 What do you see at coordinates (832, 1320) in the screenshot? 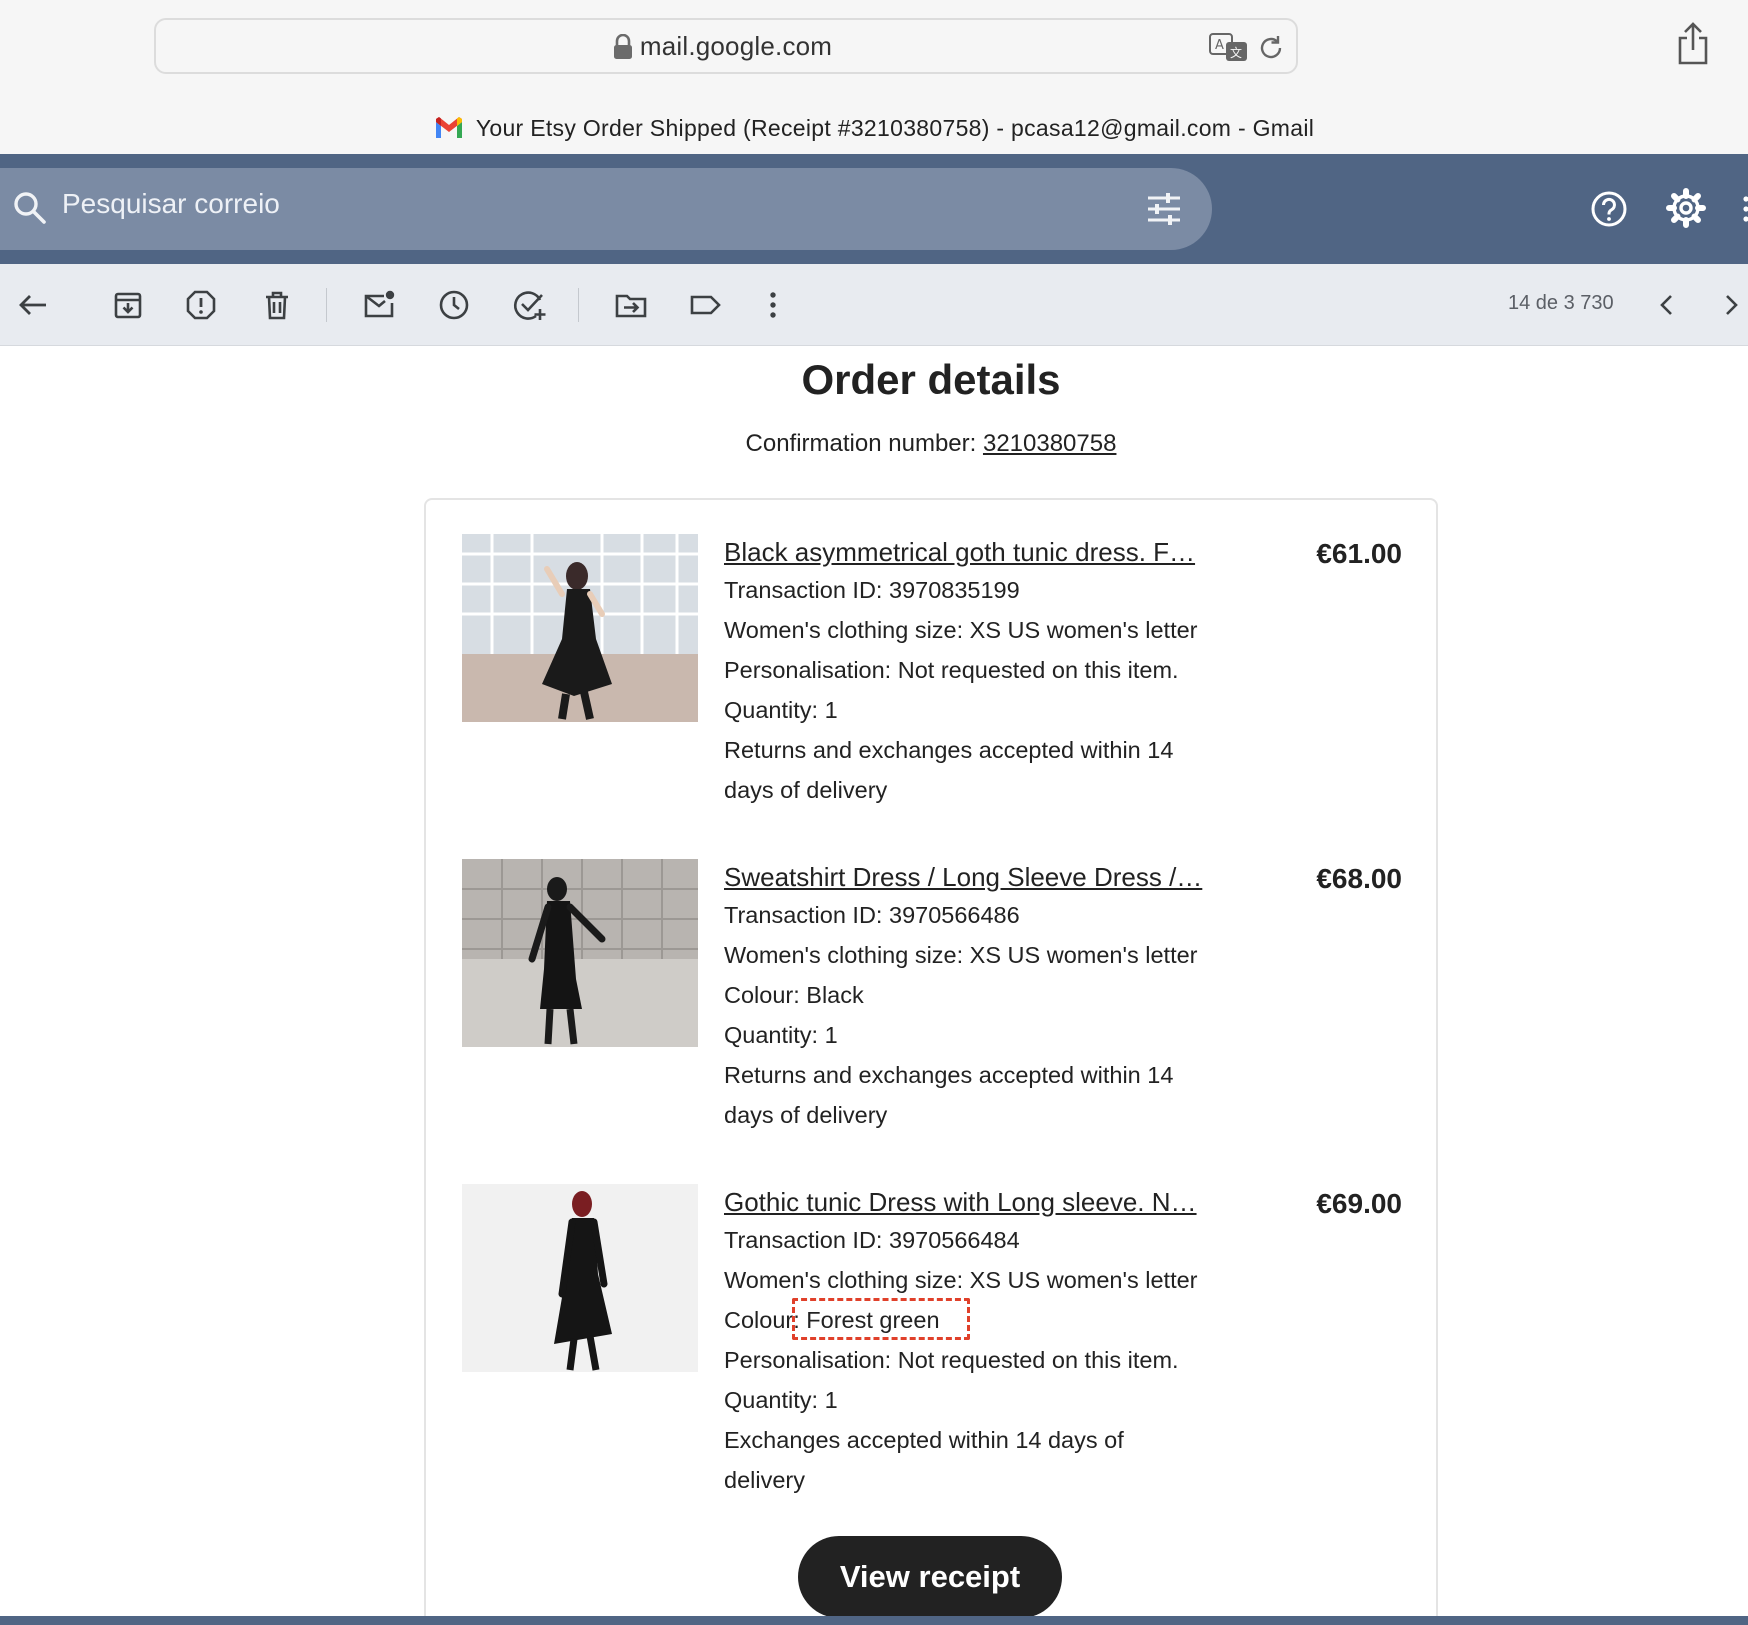
I see `item-colour: Colour: Forest green` at bounding box center [832, 1320].